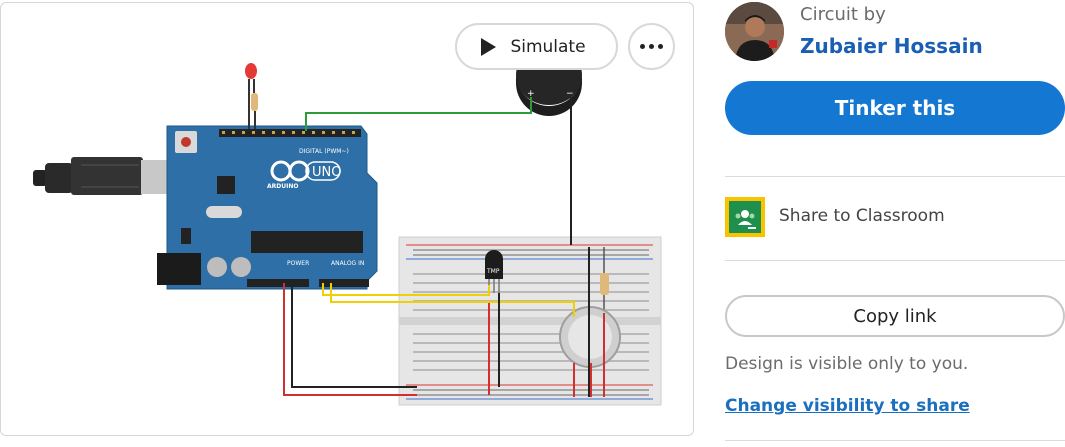 Image resolution: width=1065 pixels, height=447 pixels. What do you see at coordinates (843, 14) in the screenshot?
I see `circuit-by-label: Circuit by` at bounding box center [843, 14].